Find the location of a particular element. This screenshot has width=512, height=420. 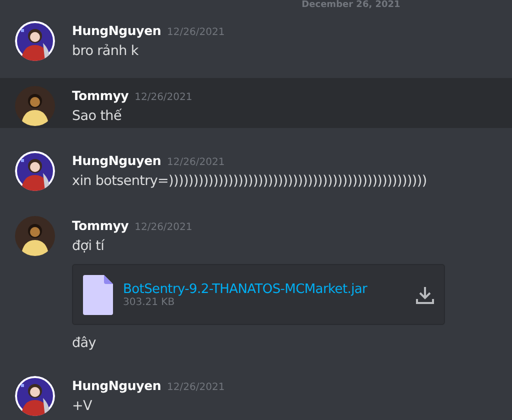

date-divider: December 26, 2021 is located at coordinates (351, 5).